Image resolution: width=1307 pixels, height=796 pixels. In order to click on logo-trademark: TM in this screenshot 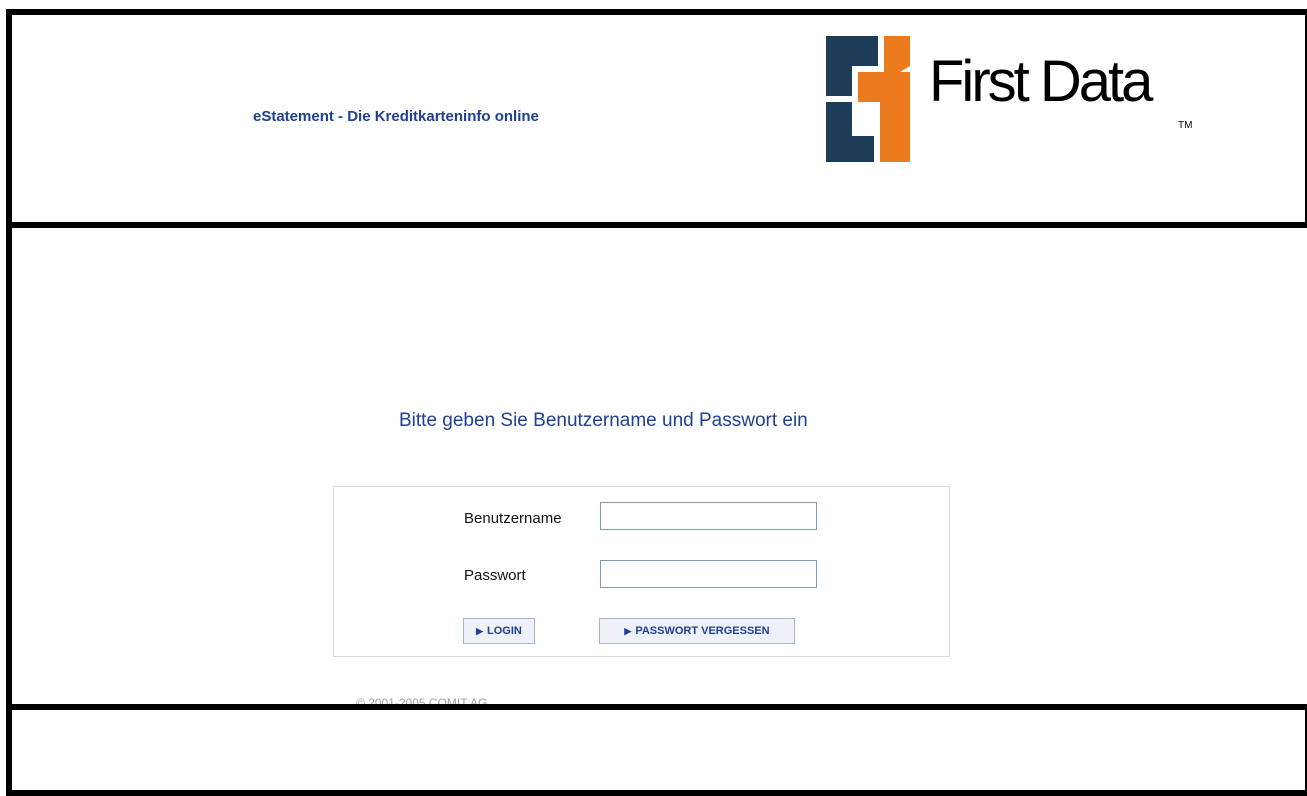, I will do `click(1185, 125)`.